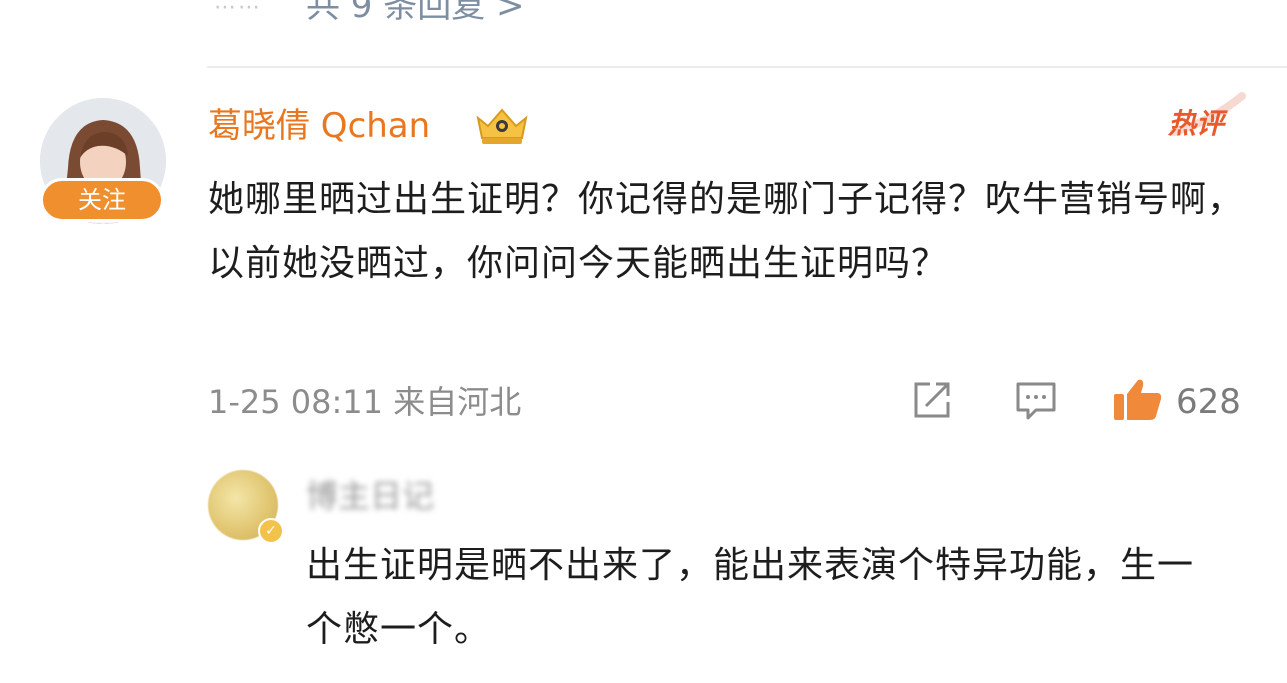 This screenshot has height=683, width=1287. Describe the element at coordinates (296, 402) in the screenshot. I see `comment-timestamp: 1-25 08:11` at that location.